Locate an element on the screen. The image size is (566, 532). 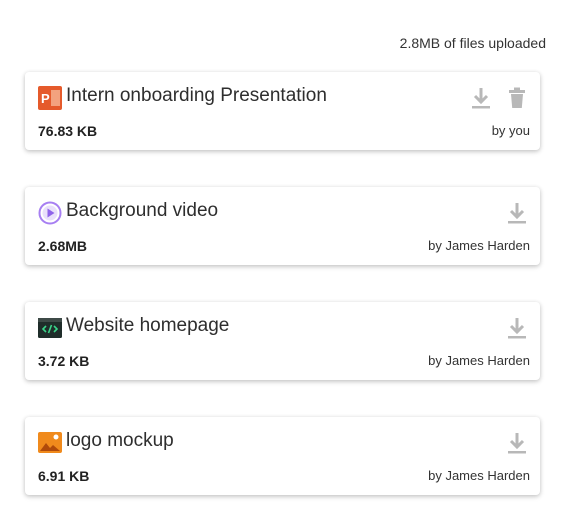
file-size: 3.72 KB is located at coordinates (64, 361).